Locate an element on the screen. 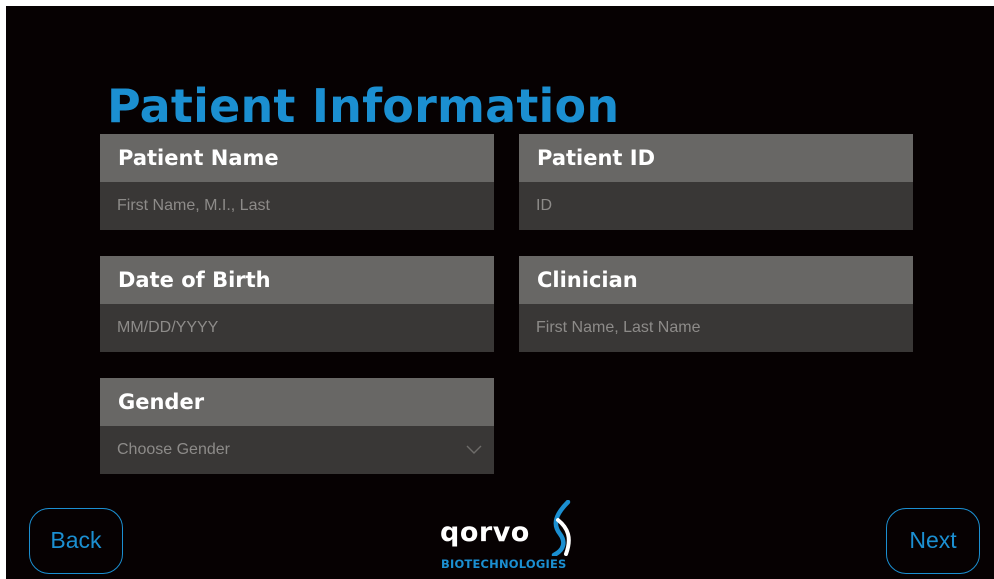 Image resolution: width=994 pixels, height=579 pixels. clinician-input: First Name, Last Name is located at coordinates (716, 328).